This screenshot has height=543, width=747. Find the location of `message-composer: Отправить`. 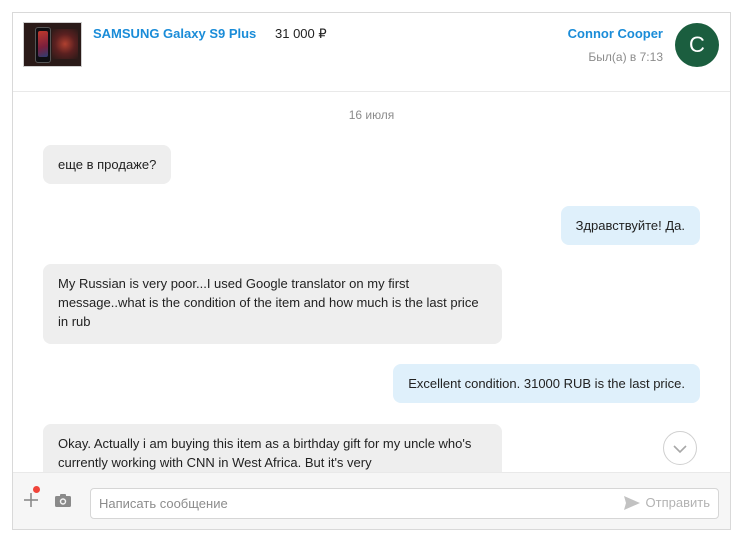

message-composer: Отправить is located at coordinates (371, 500).